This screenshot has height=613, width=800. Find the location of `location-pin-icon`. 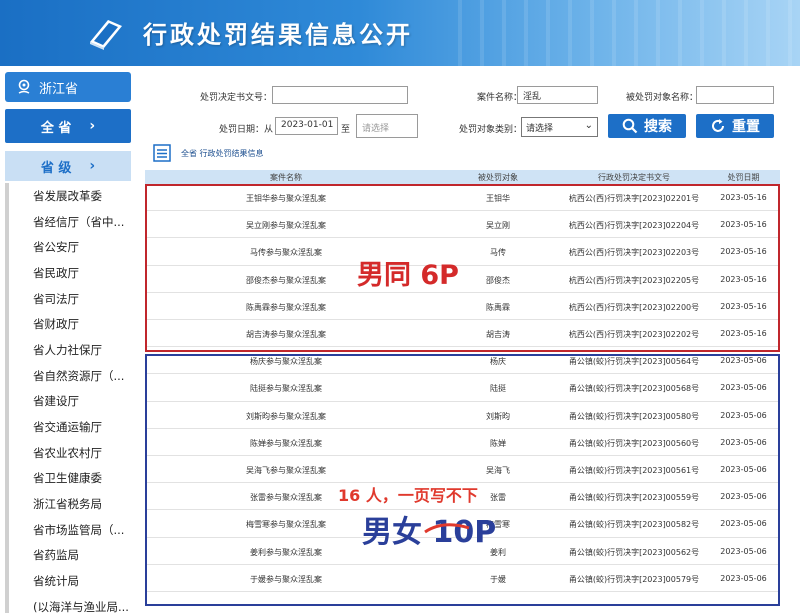

location-pin-icon is located at coordinates (24, 86).